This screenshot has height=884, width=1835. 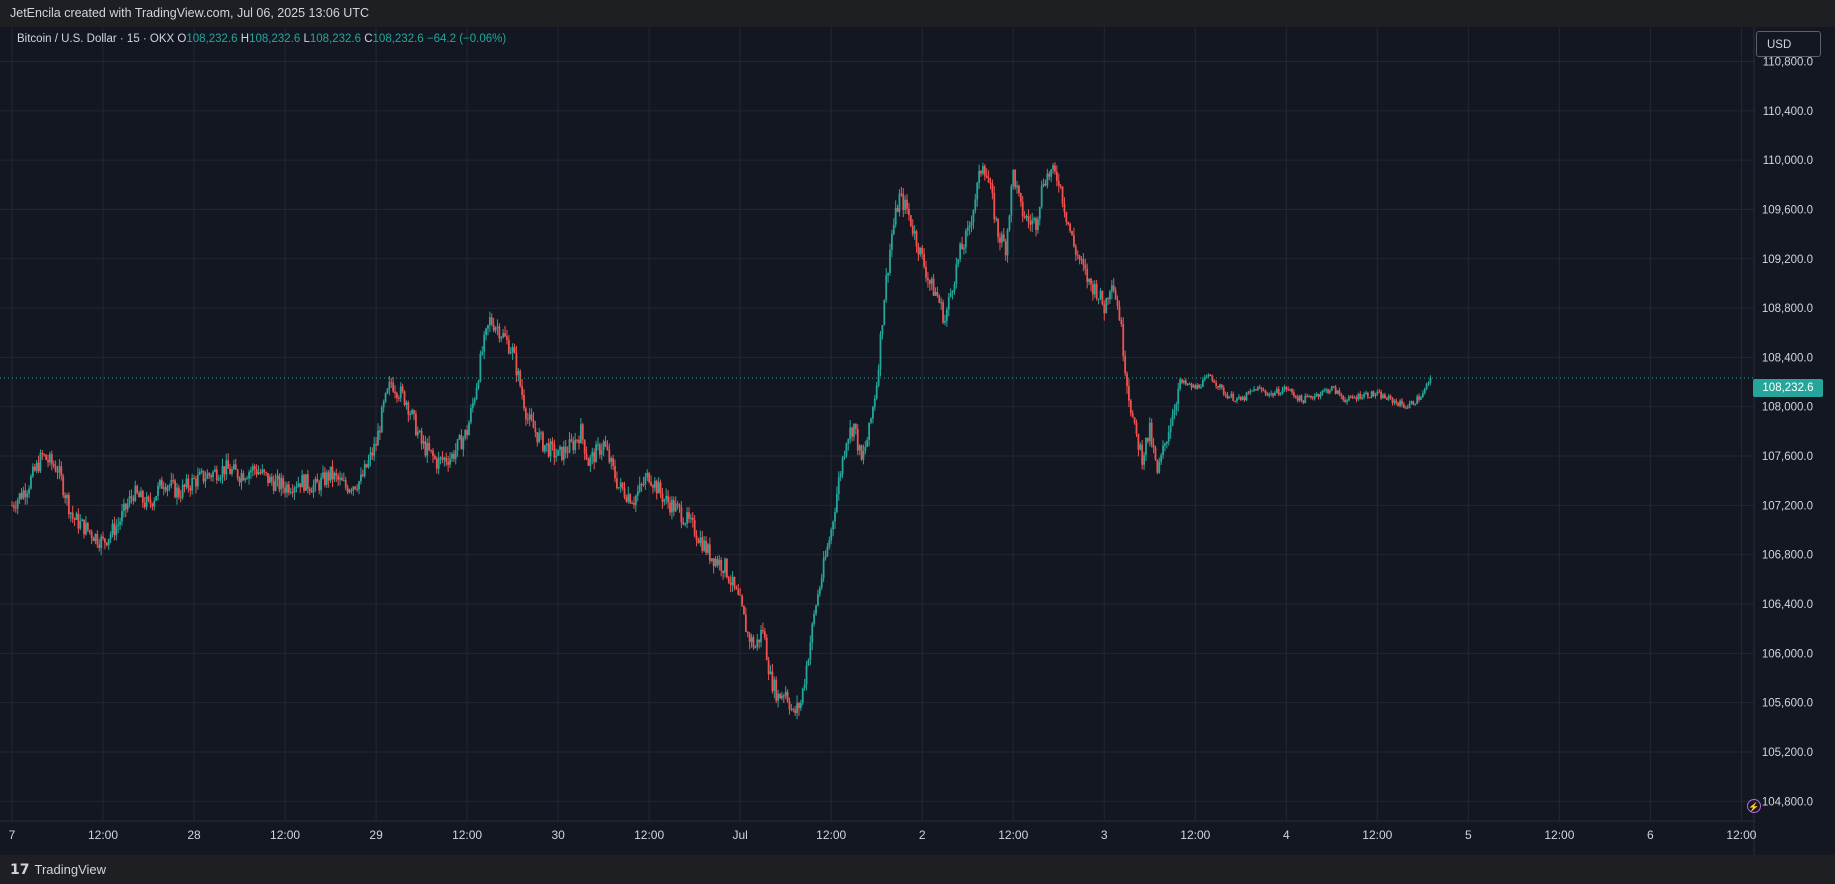 What do you see at coordinates (1787, 358) in the screenshot?
I see `price-tick-label: 108,400.0` at bounding box center [1787, 358].